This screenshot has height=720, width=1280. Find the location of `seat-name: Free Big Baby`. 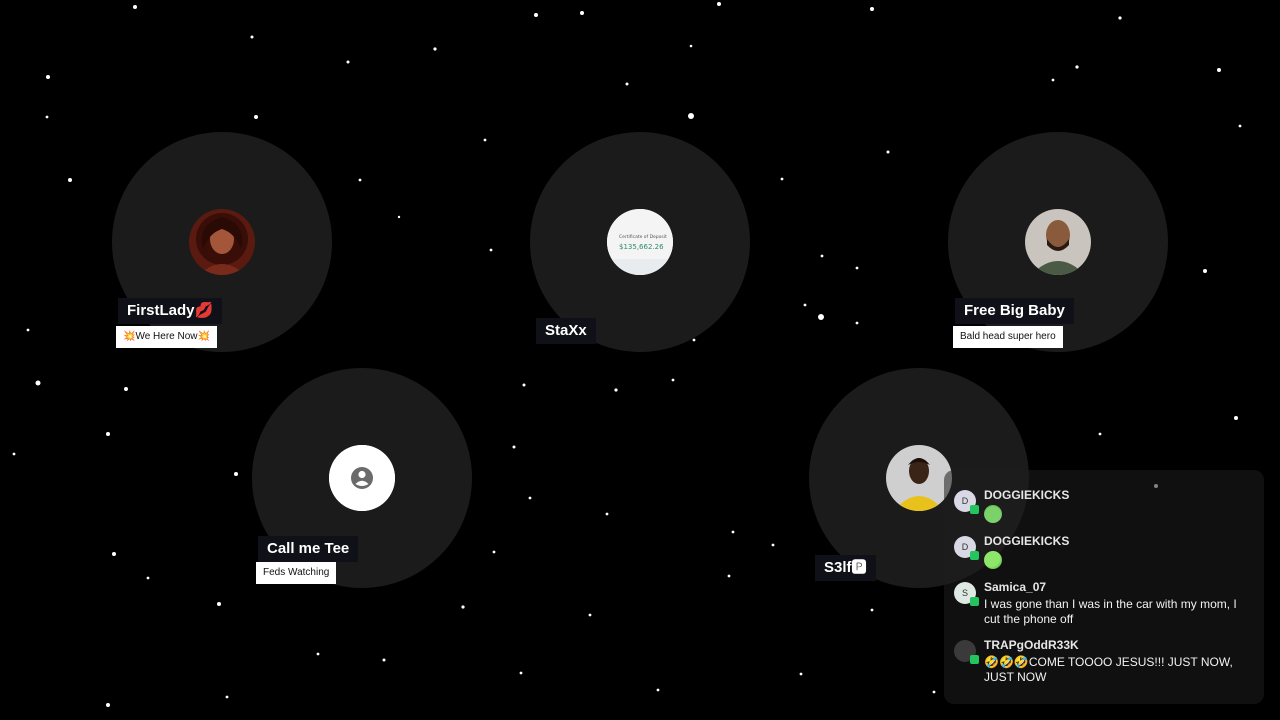

seat-name: Free Big Baby is located at coordinates (1014, 311).